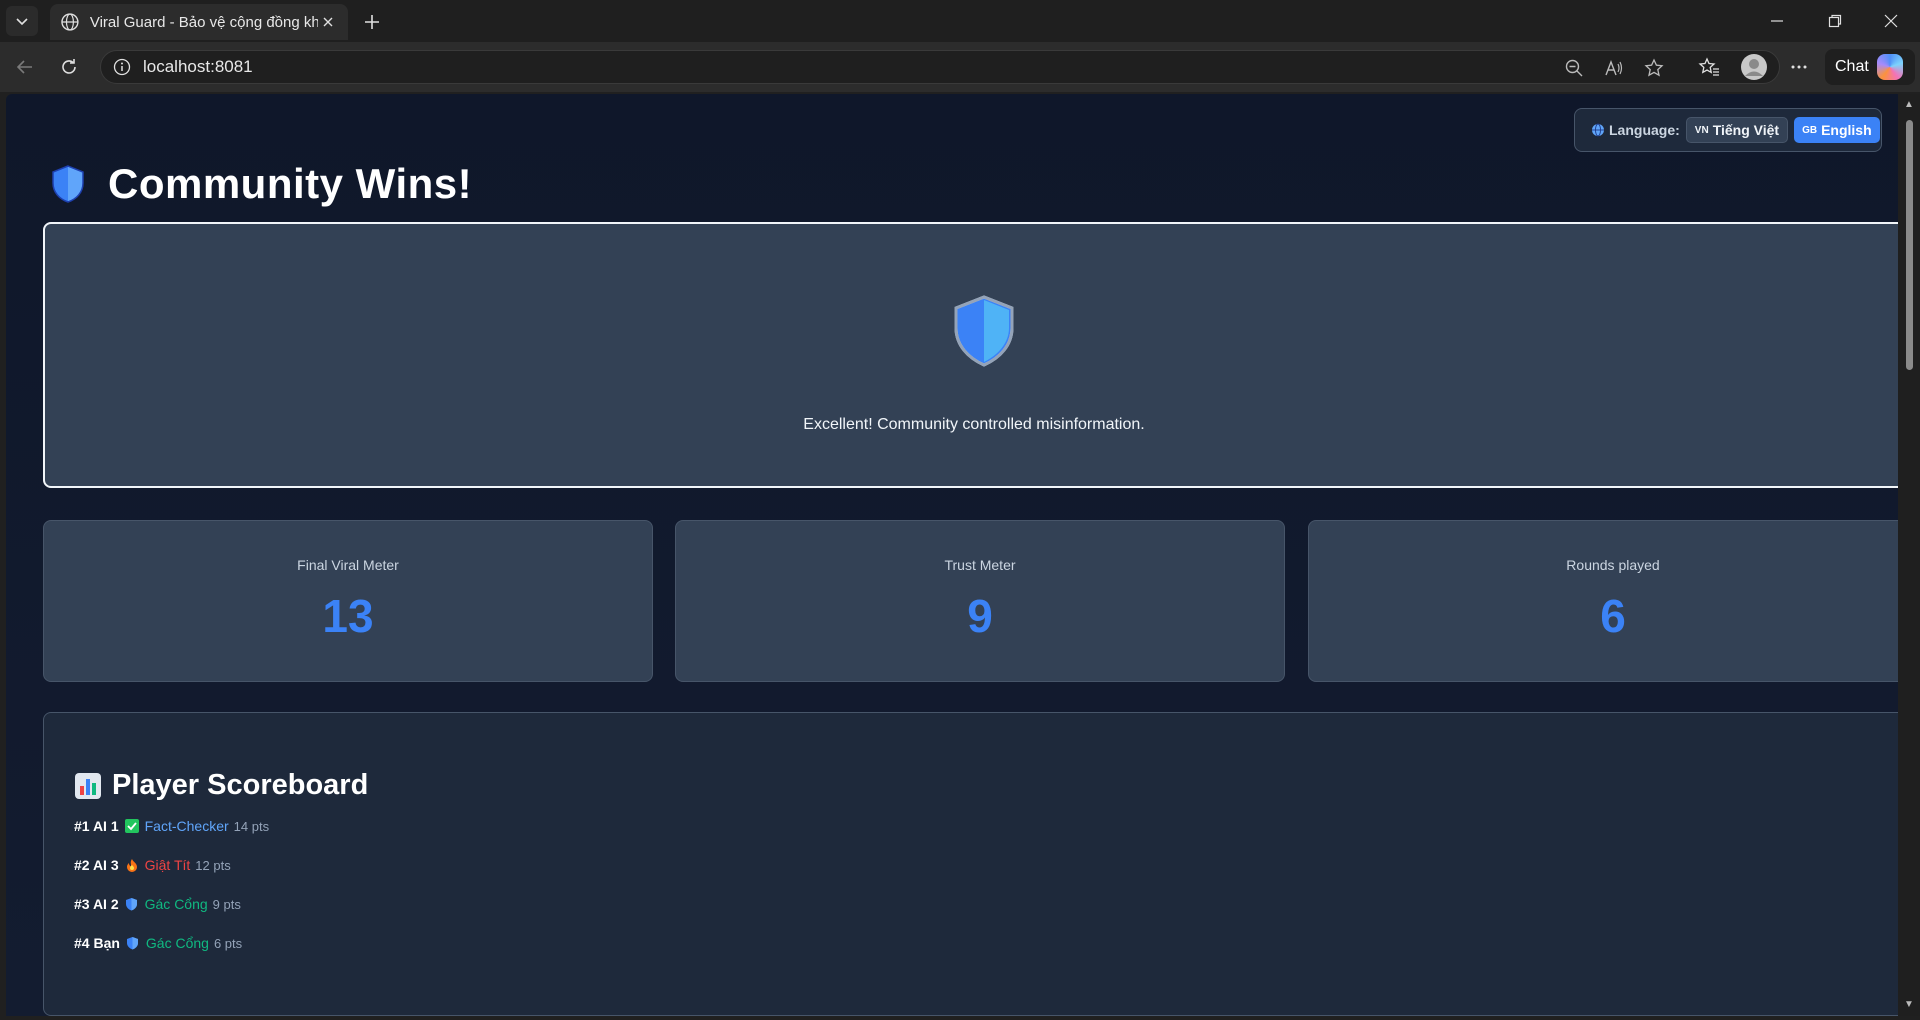 This screenshot has height=1020, width=1920. I want to click on url-text: localhost:8081, so click(198, 67).